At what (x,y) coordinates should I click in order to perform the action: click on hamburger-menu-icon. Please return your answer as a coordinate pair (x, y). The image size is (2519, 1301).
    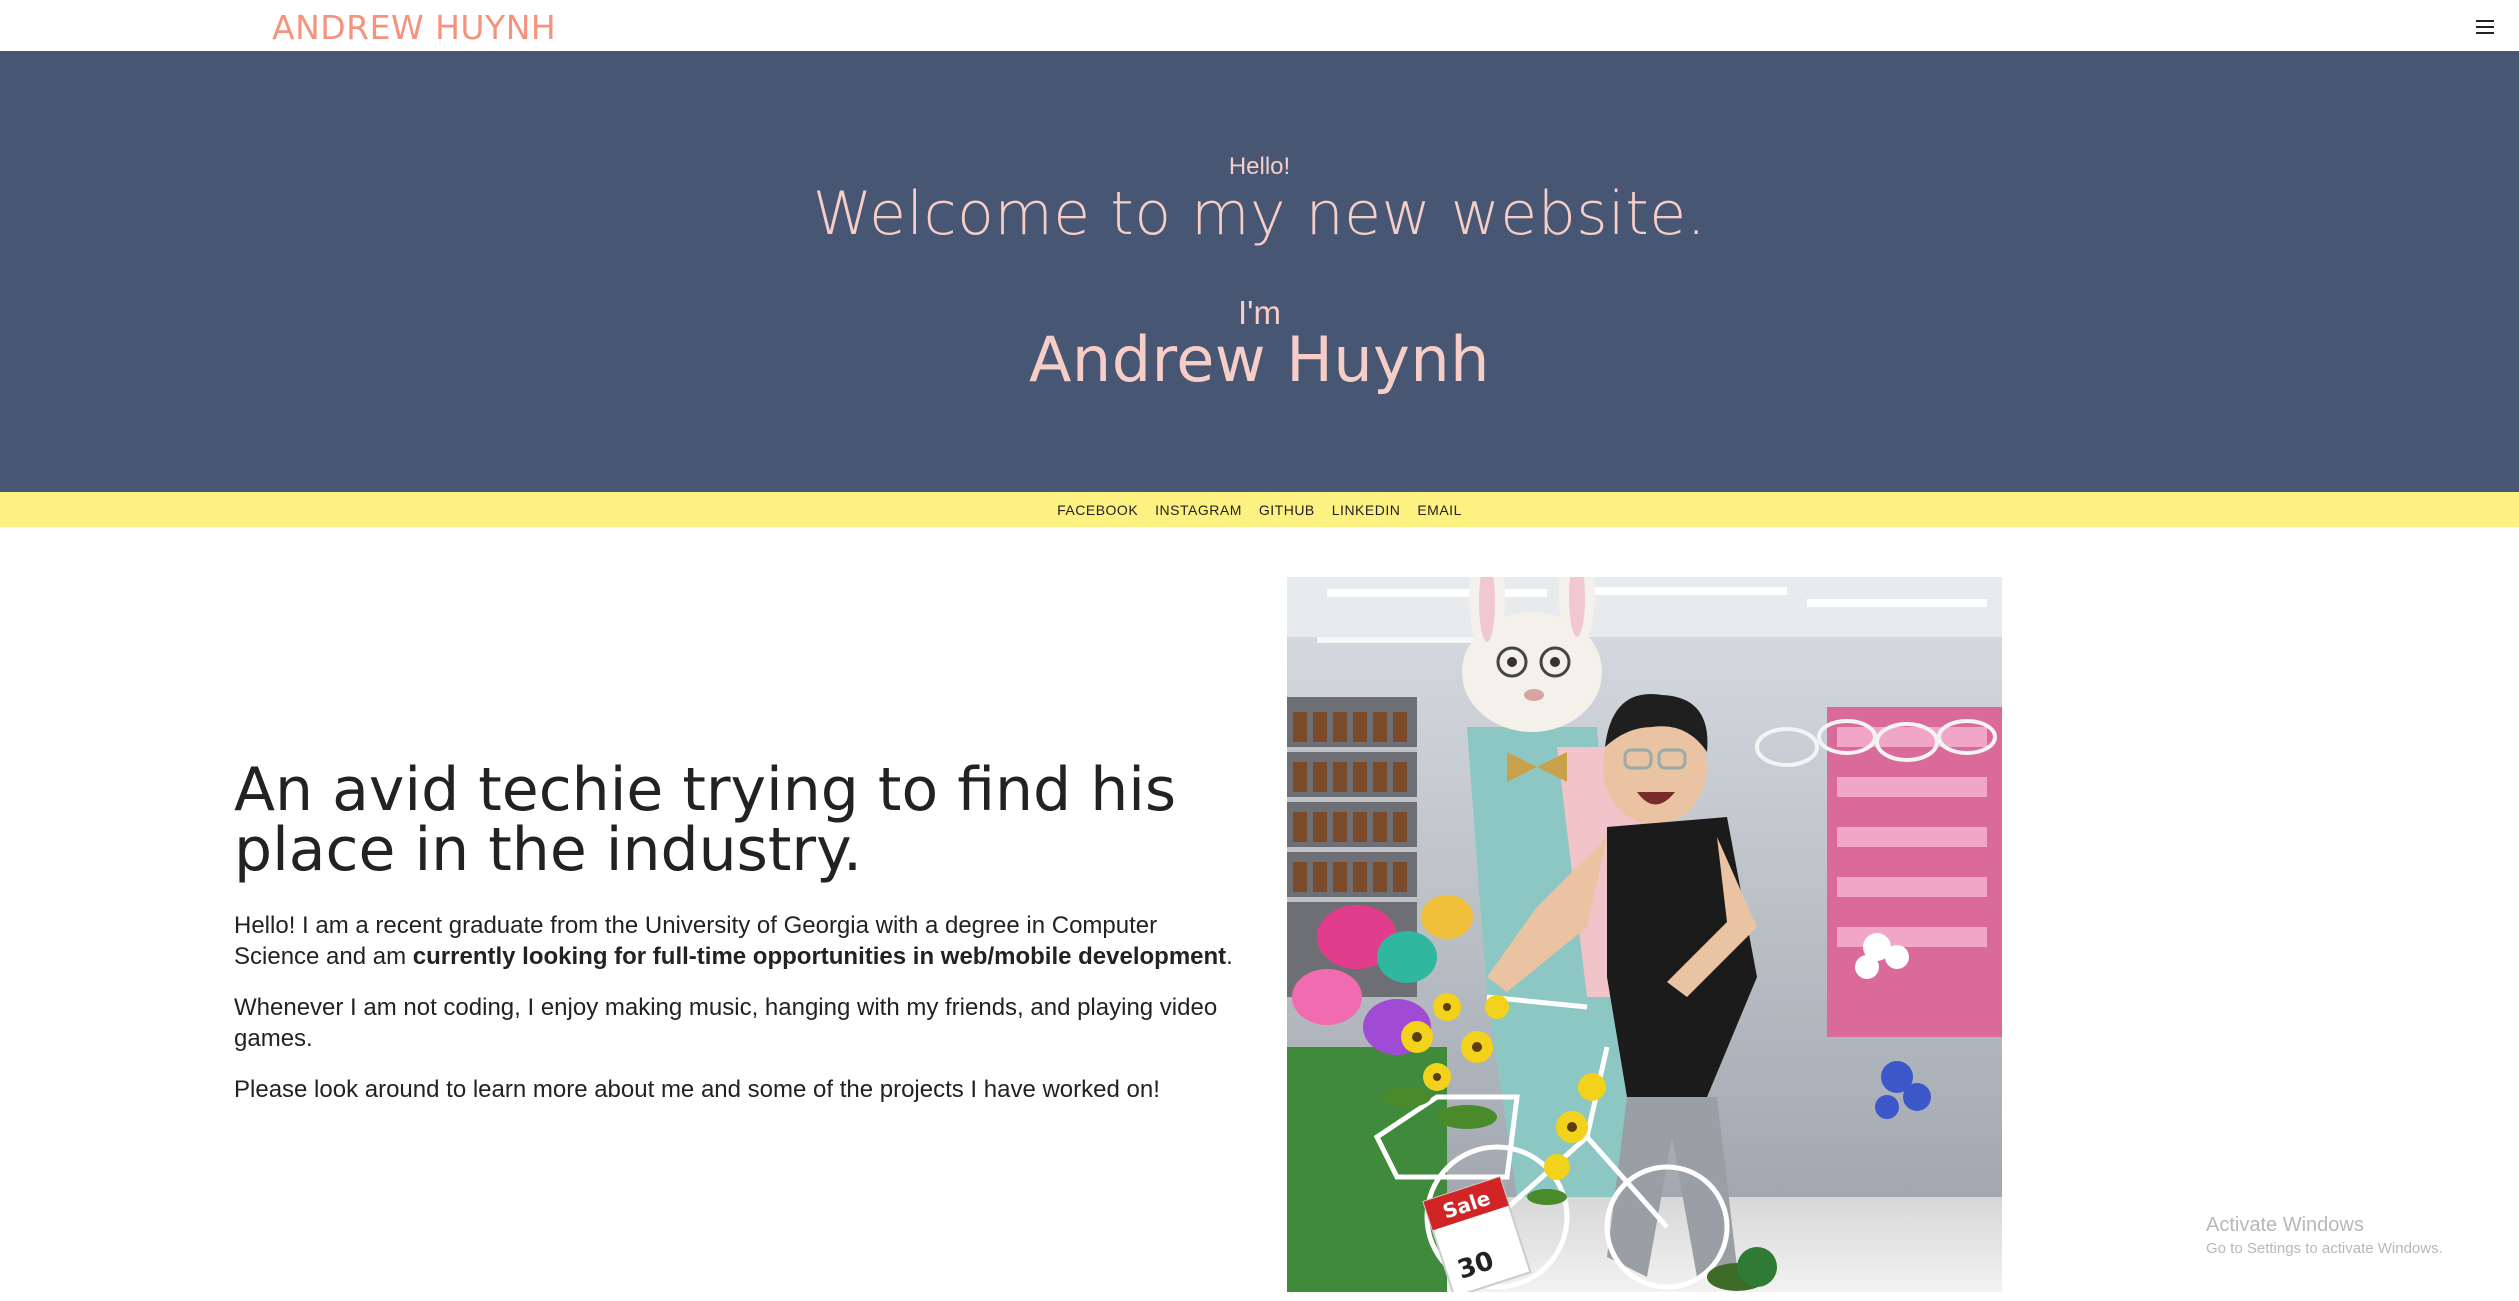
    Looking at the image, I should click on (2485, 27).